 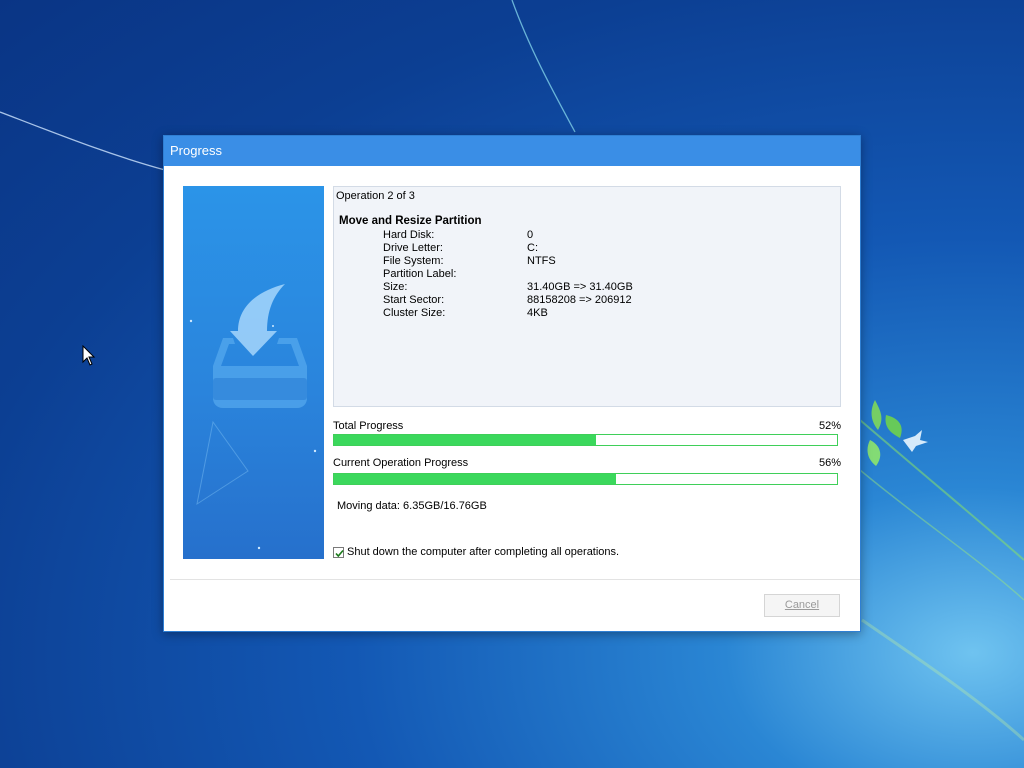 What do you see at coordinates (579, 300) in the screenshot?
I see `detail-value: 88158208 => 206912` at bounding box center [579, 300].